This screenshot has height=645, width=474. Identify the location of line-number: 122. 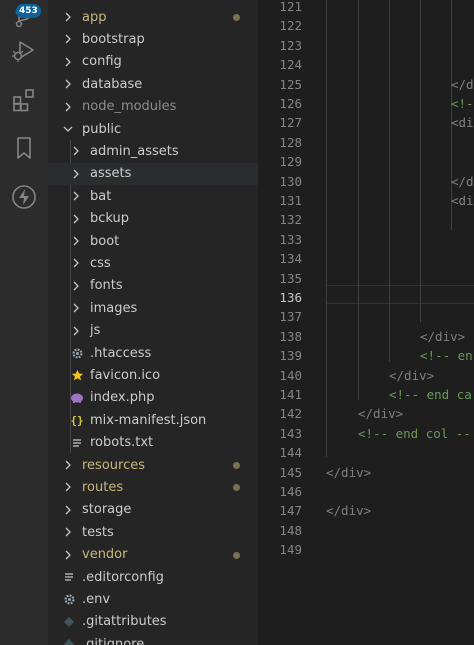
(290, 26).